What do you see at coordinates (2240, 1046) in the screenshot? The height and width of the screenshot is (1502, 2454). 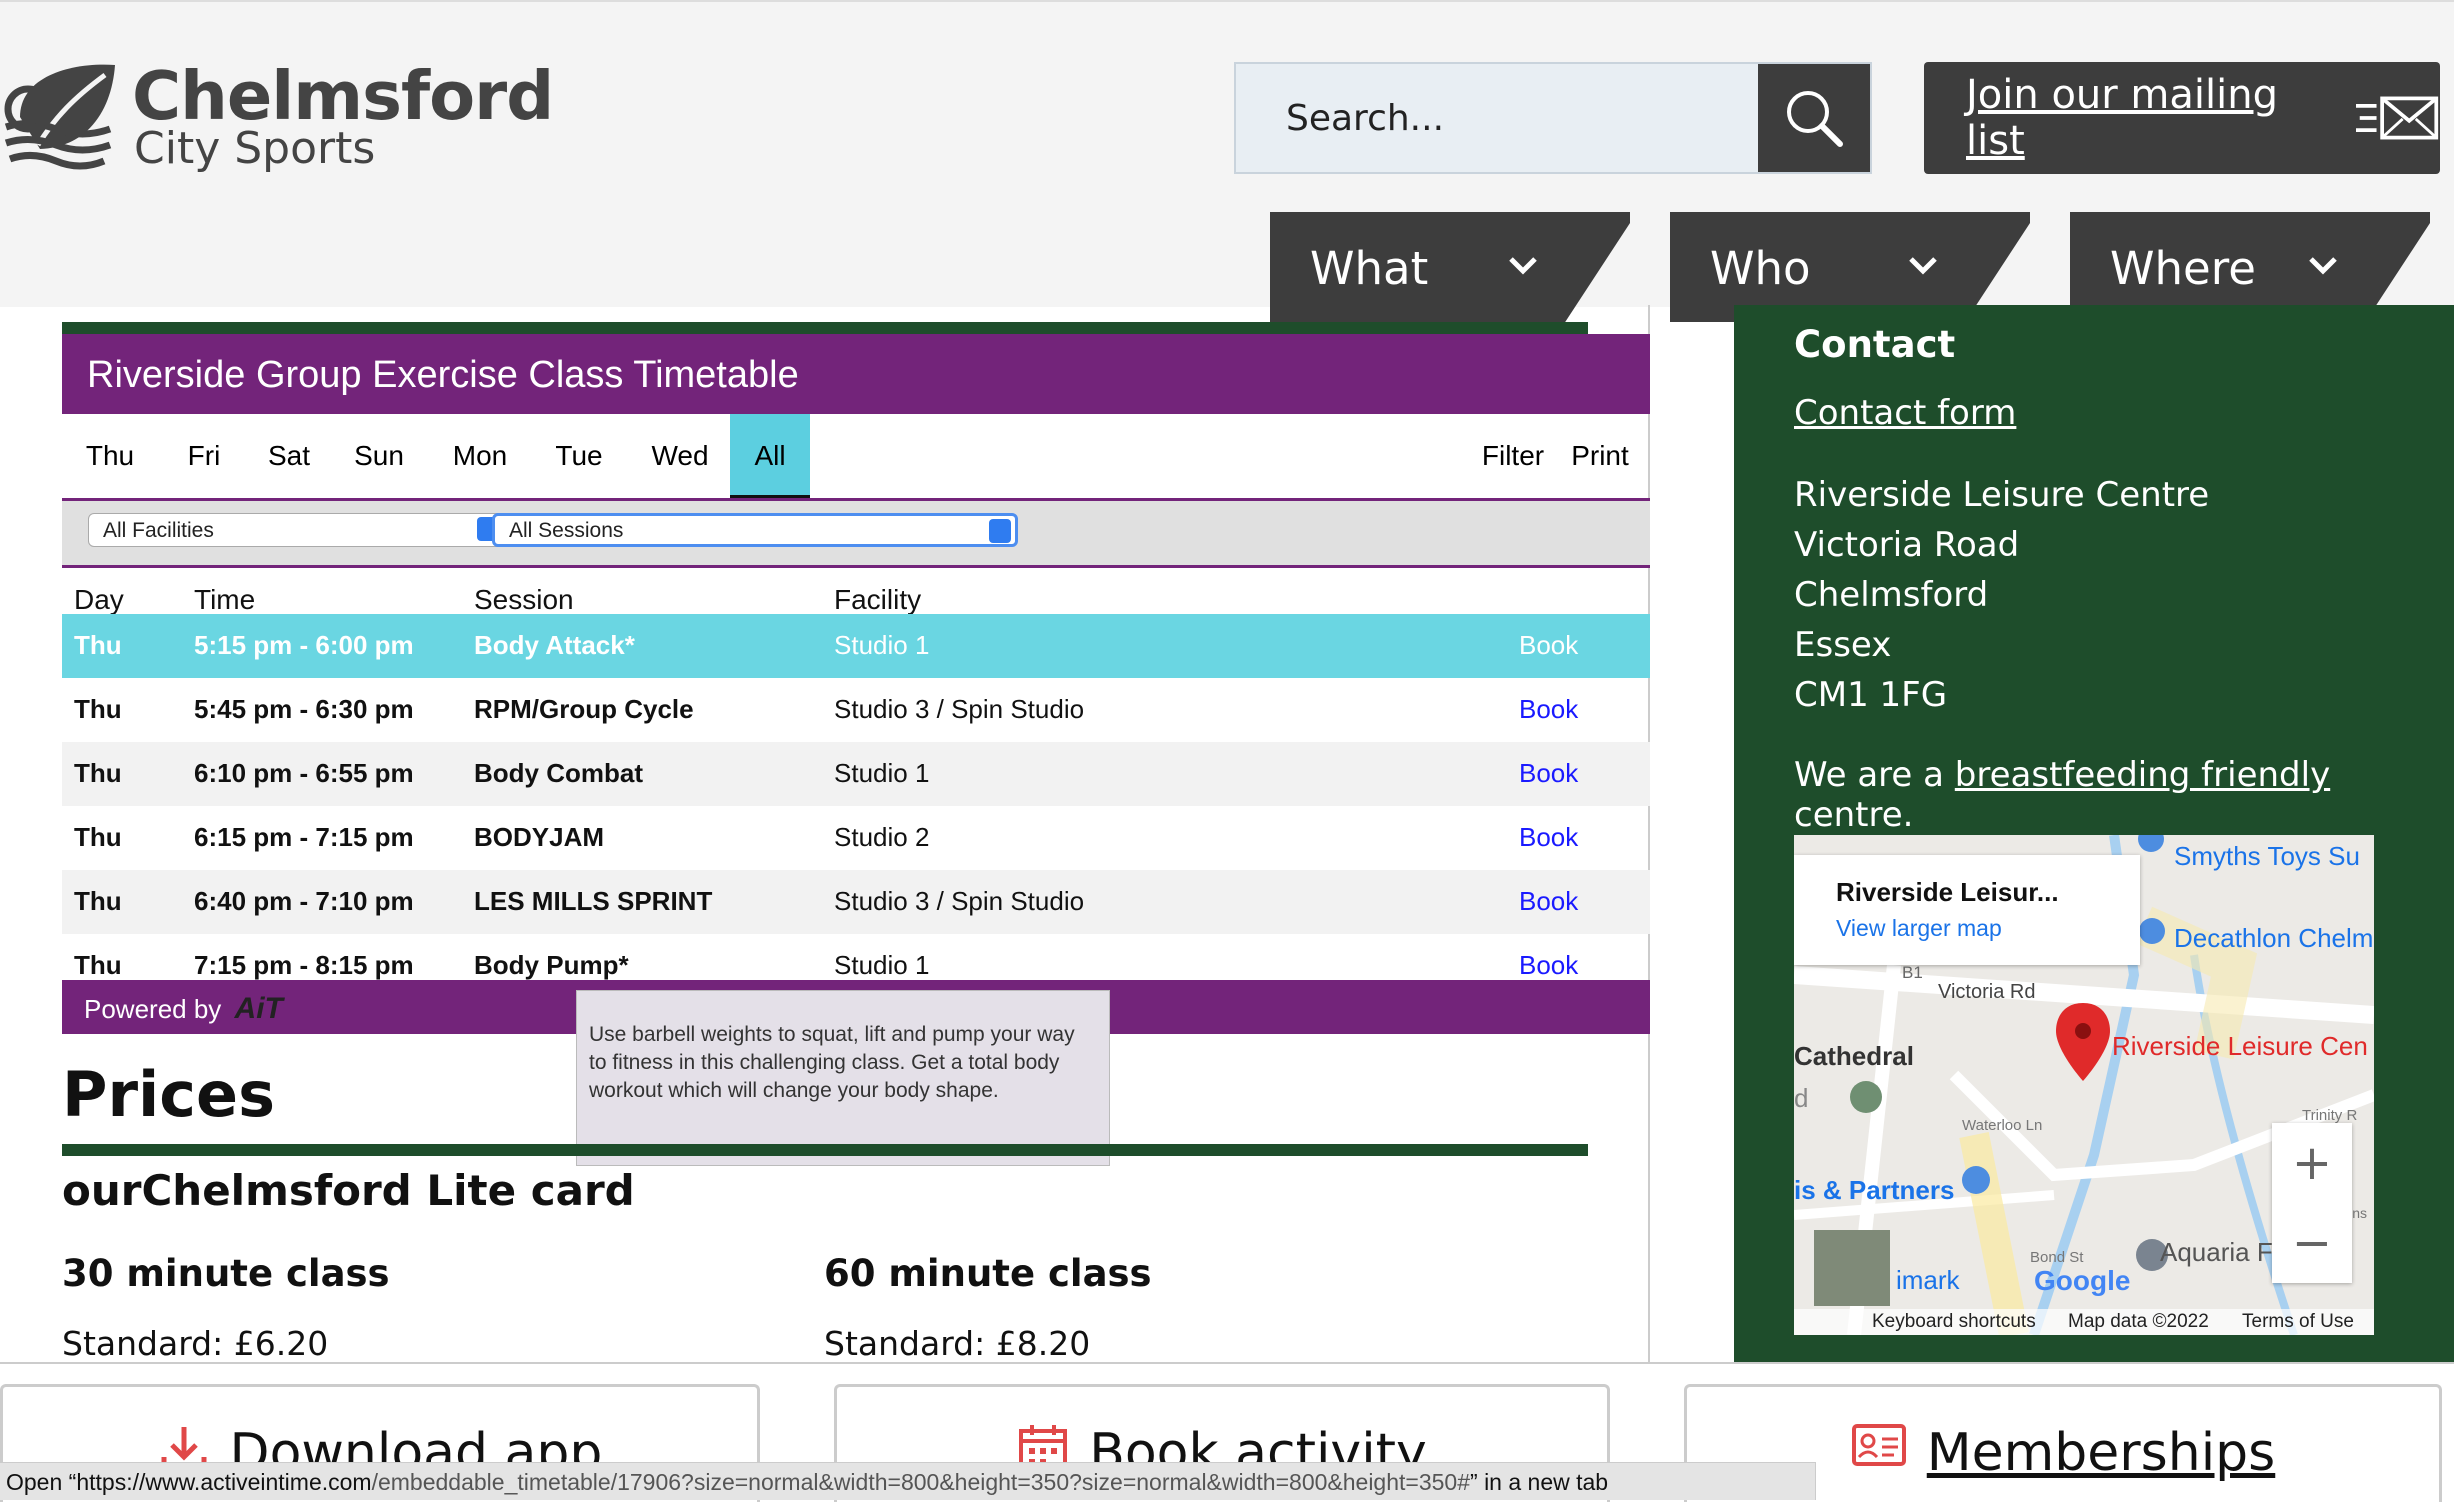 I see `map-label-riverside: Riverside Leisure Cen` at bounding box center [2240, 1046].